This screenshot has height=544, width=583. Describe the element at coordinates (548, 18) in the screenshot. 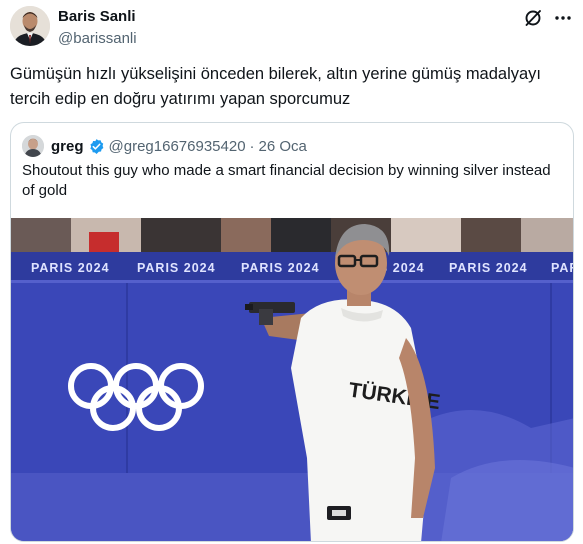

I see `tweet-actions-top` at that location.